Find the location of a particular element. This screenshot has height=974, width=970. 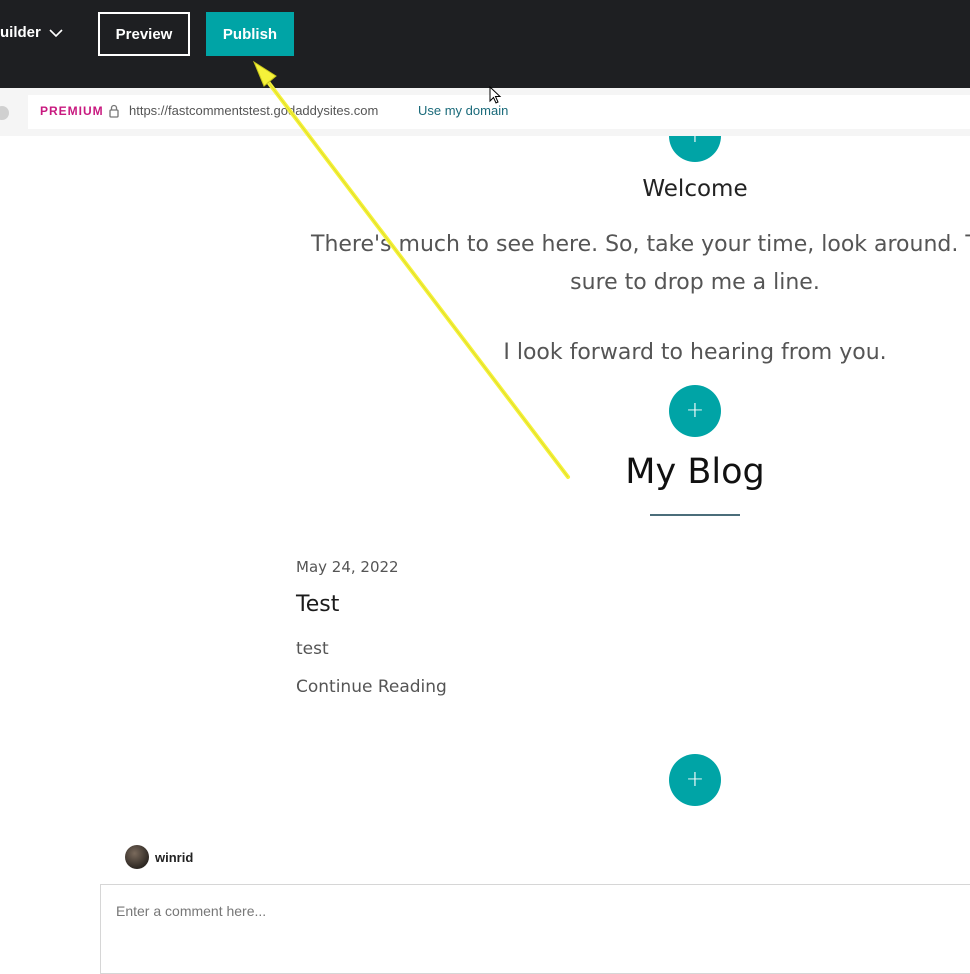

avatar is located at coordinates (137, 857).